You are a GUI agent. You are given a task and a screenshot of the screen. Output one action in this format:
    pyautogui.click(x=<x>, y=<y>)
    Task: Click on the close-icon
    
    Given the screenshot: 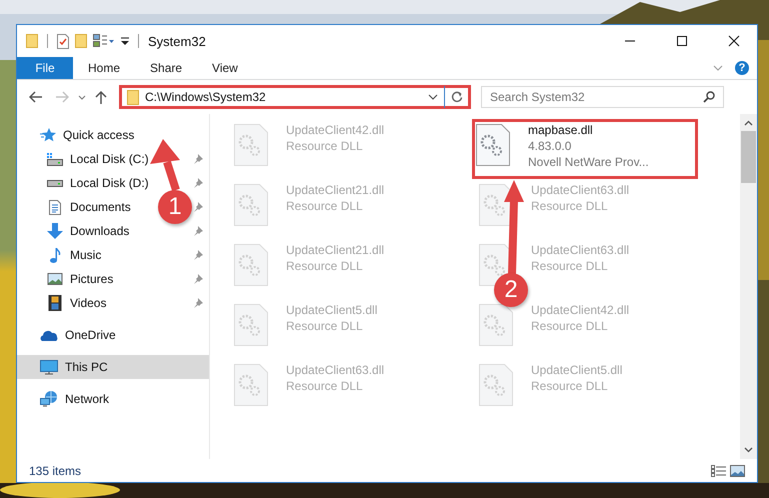 What is the action you would take?
    pyautogui.click(x=734, y=41)
    